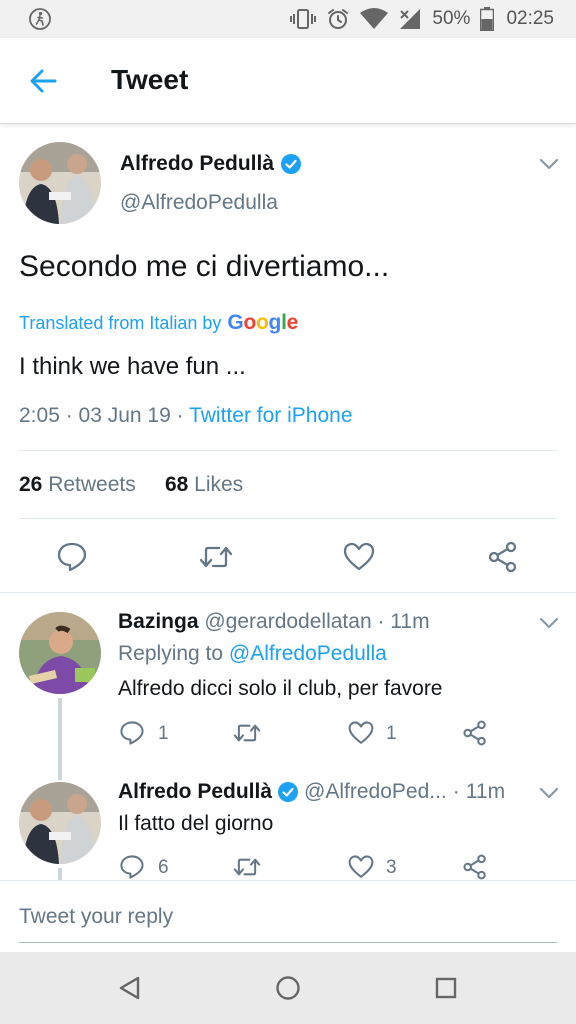 Image resolution: width=576 pixels, height=1024 pixels. Describe the element at coordinates (150, 79) in the screenshot. I see `page-title: Tweet` at that location.